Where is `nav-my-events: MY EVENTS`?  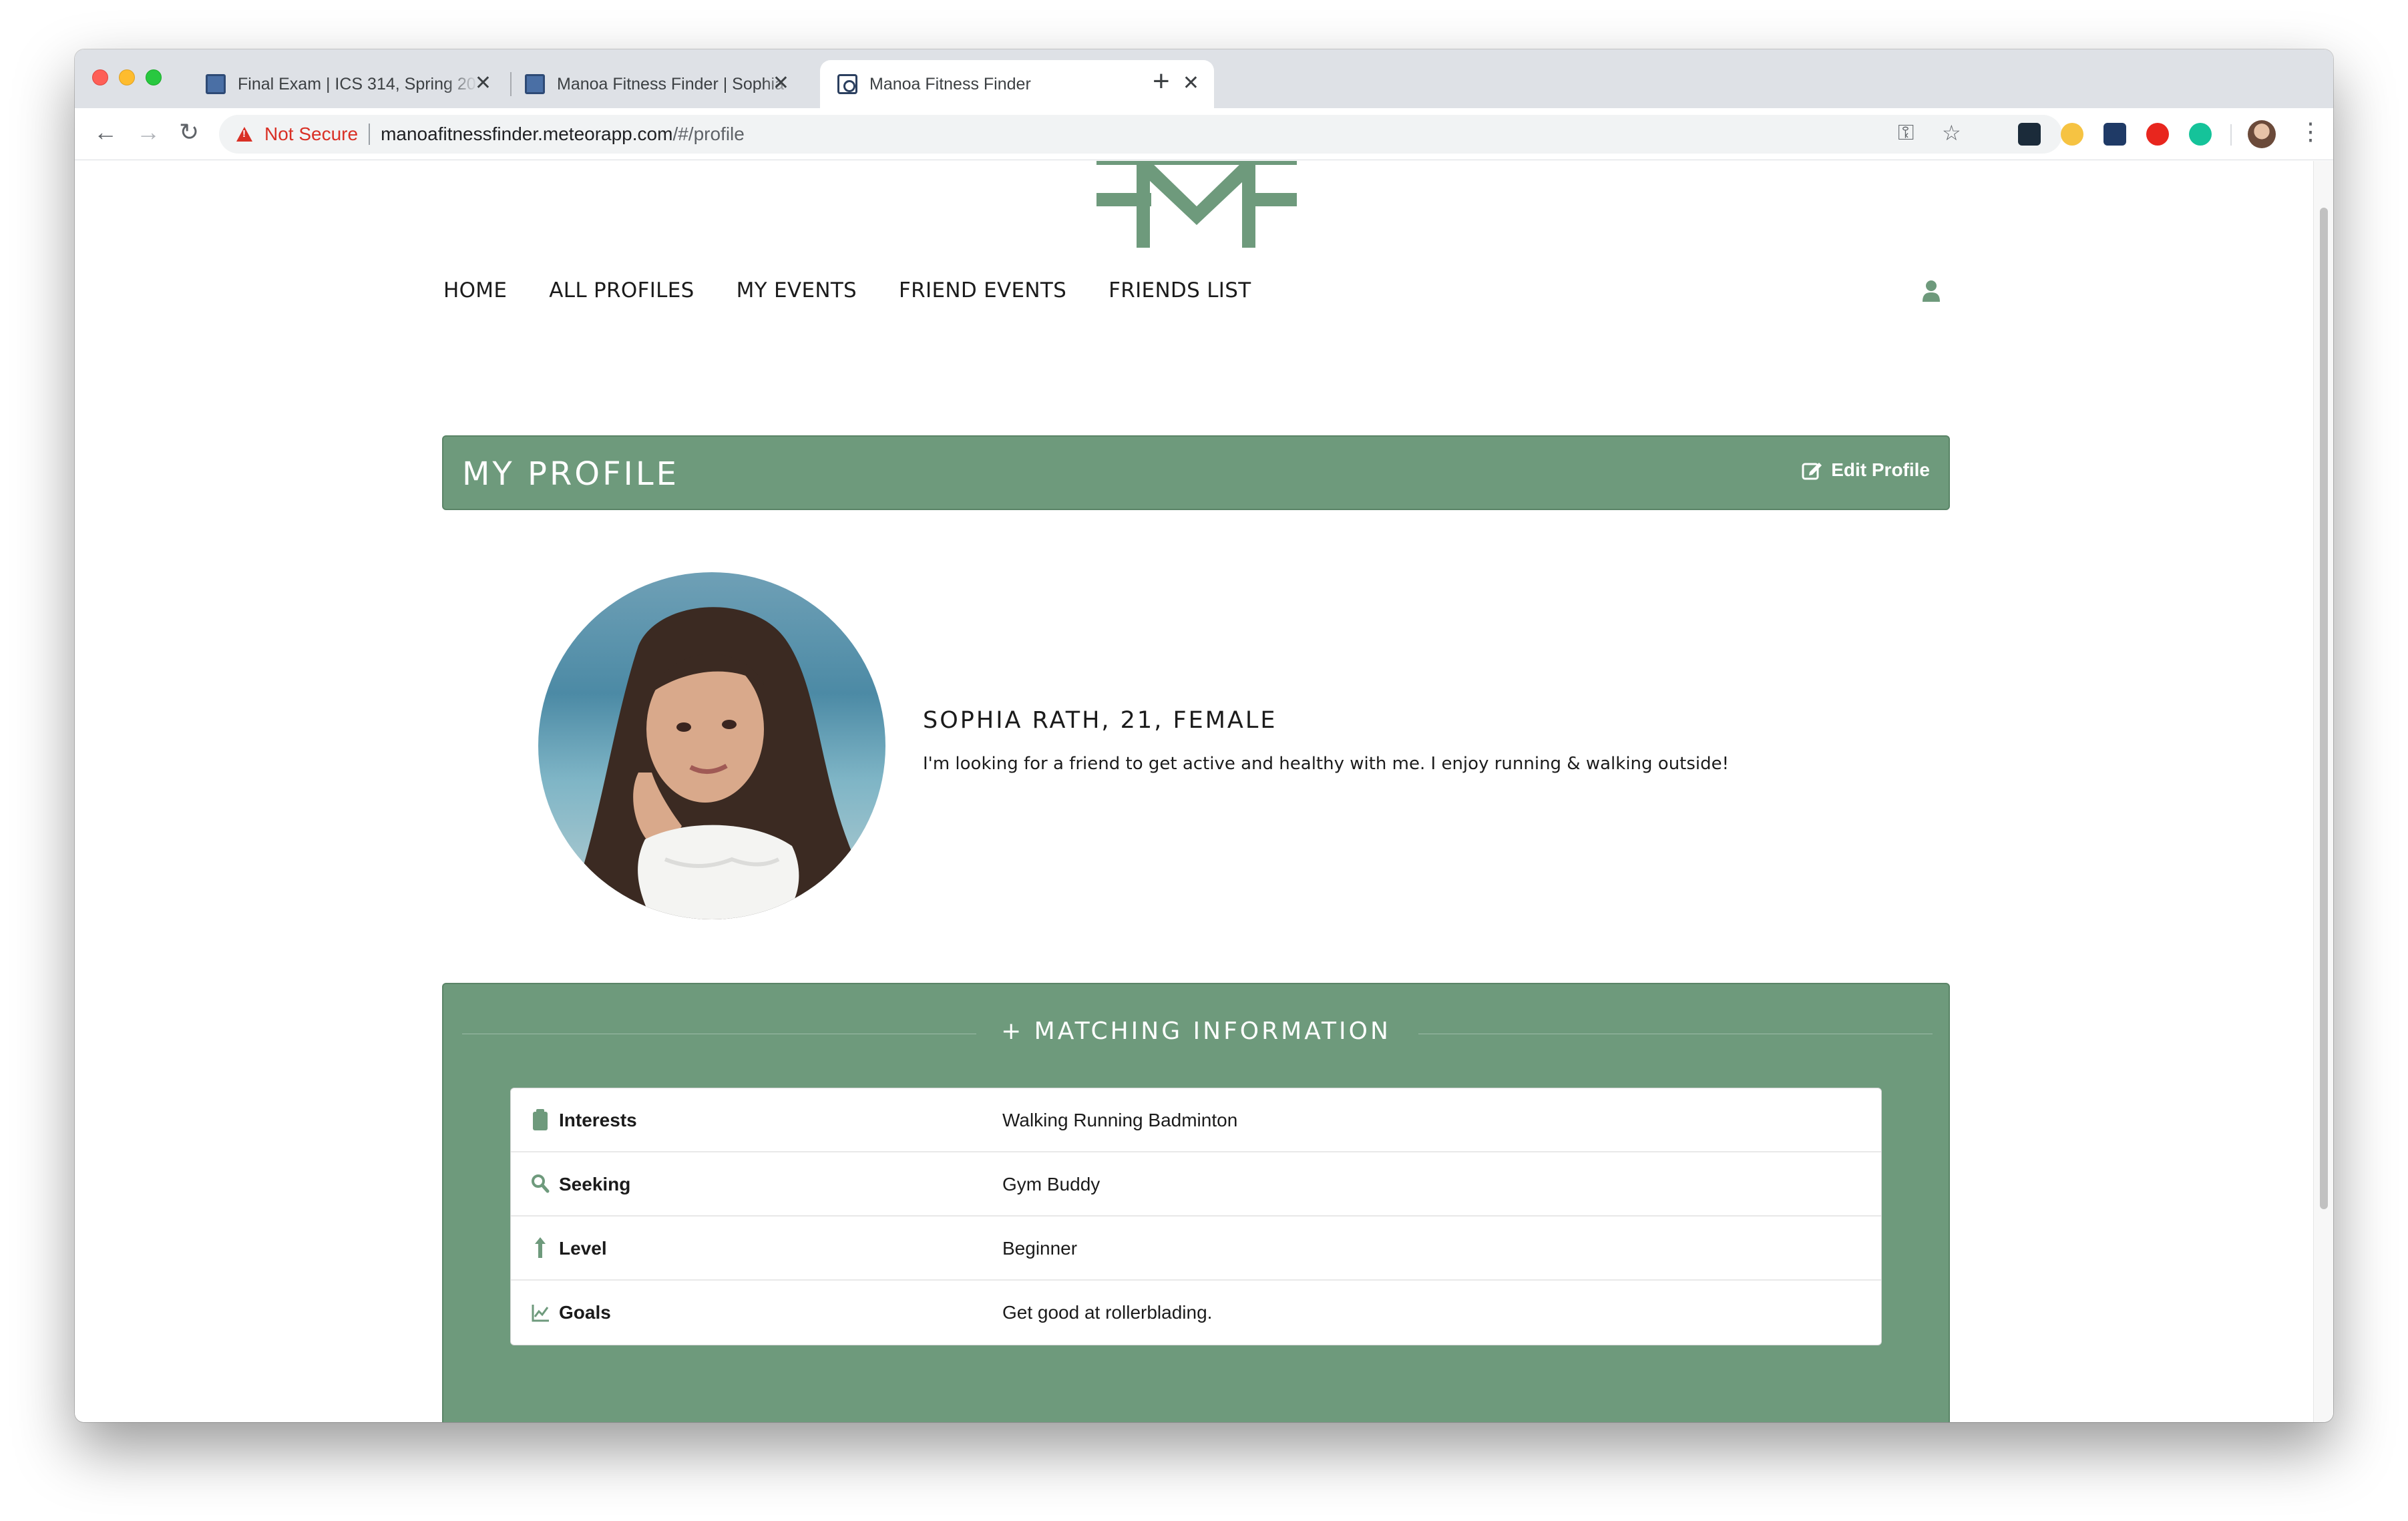
nav-my-events: MY EVENTS is located at coordinates (797, 290).